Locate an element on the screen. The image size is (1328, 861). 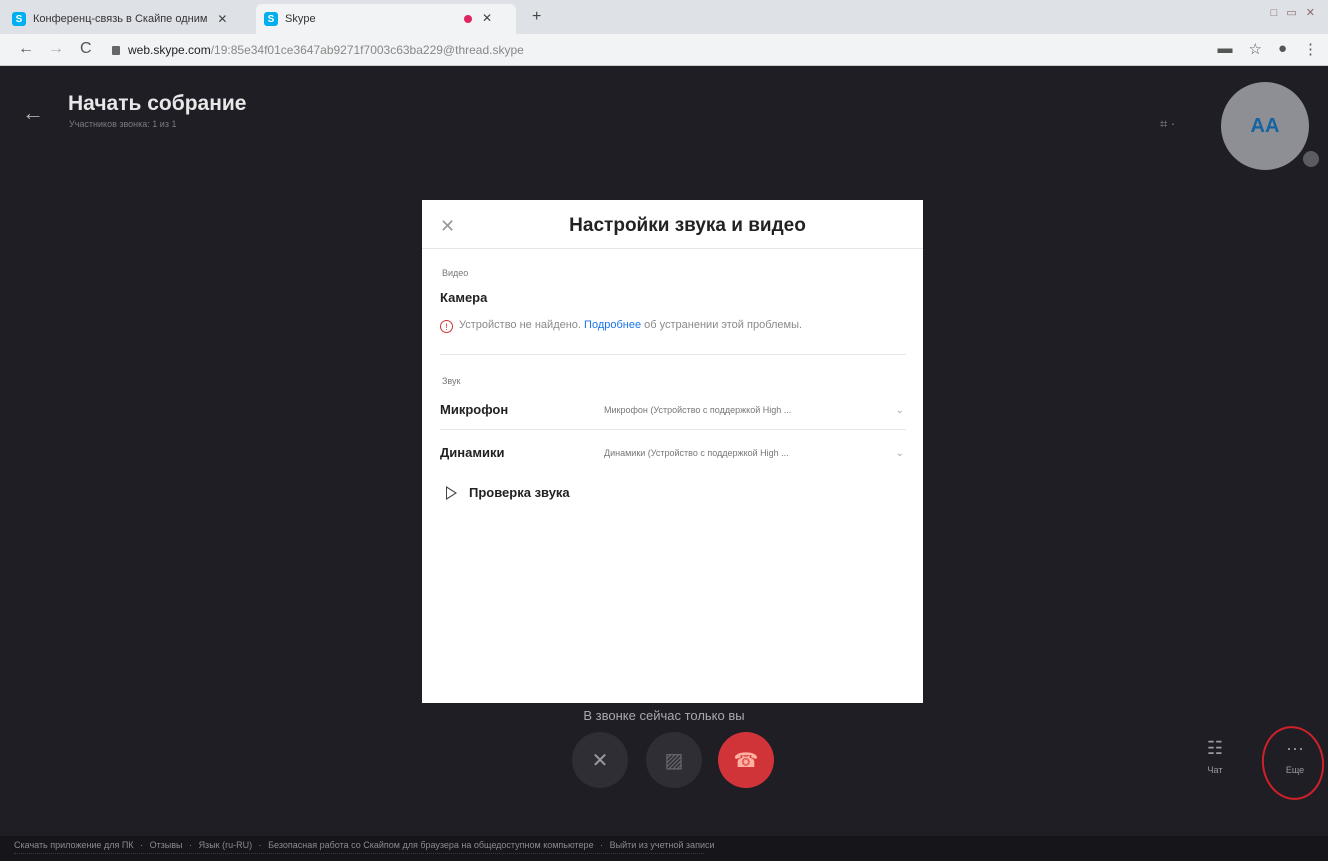
tab-label: Skype is located at coordinates (300, 19).